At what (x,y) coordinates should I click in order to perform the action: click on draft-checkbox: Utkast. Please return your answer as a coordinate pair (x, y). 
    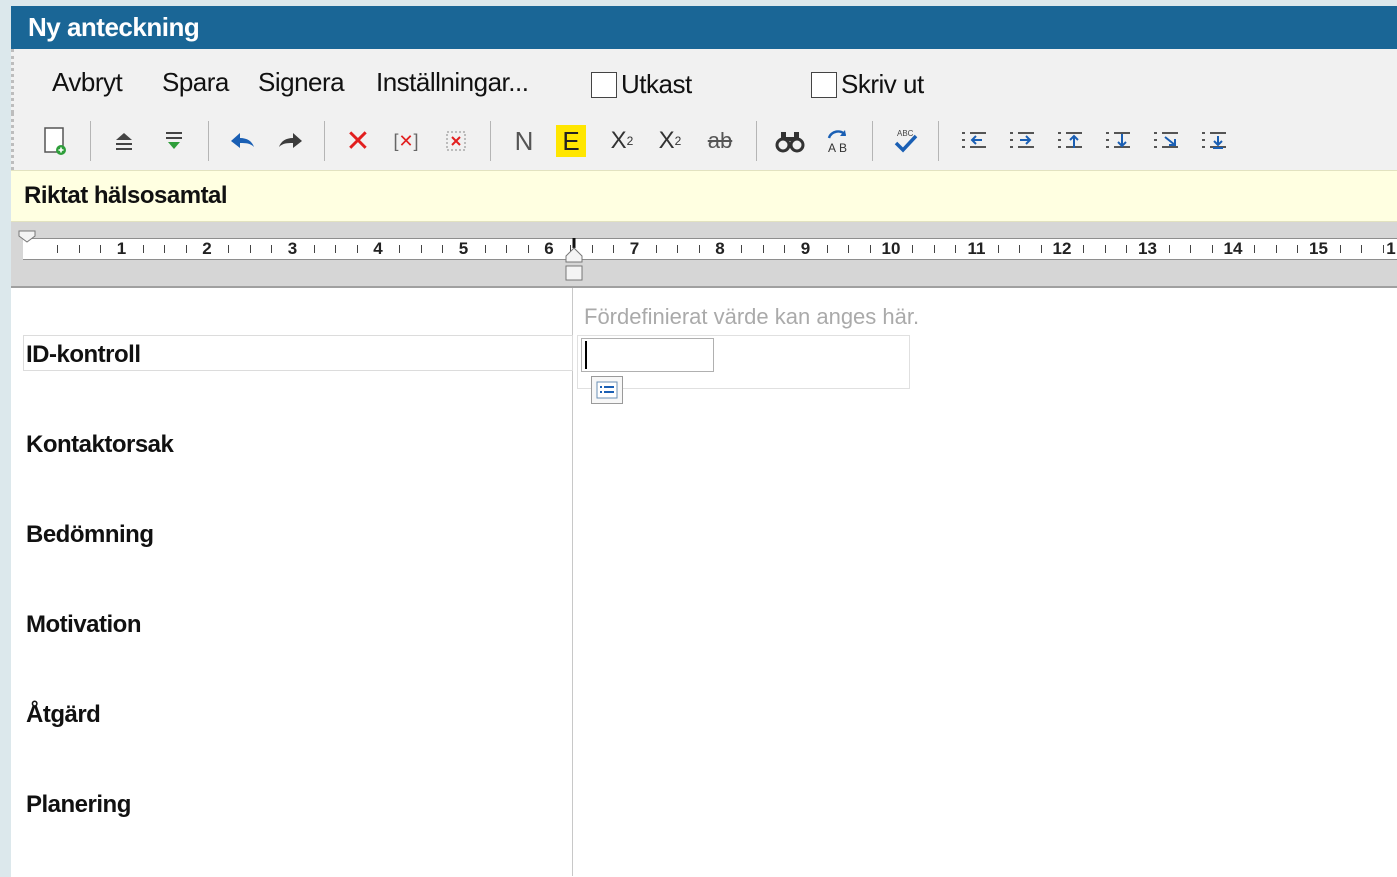
    Looking at the image, I should click on (641, 84).